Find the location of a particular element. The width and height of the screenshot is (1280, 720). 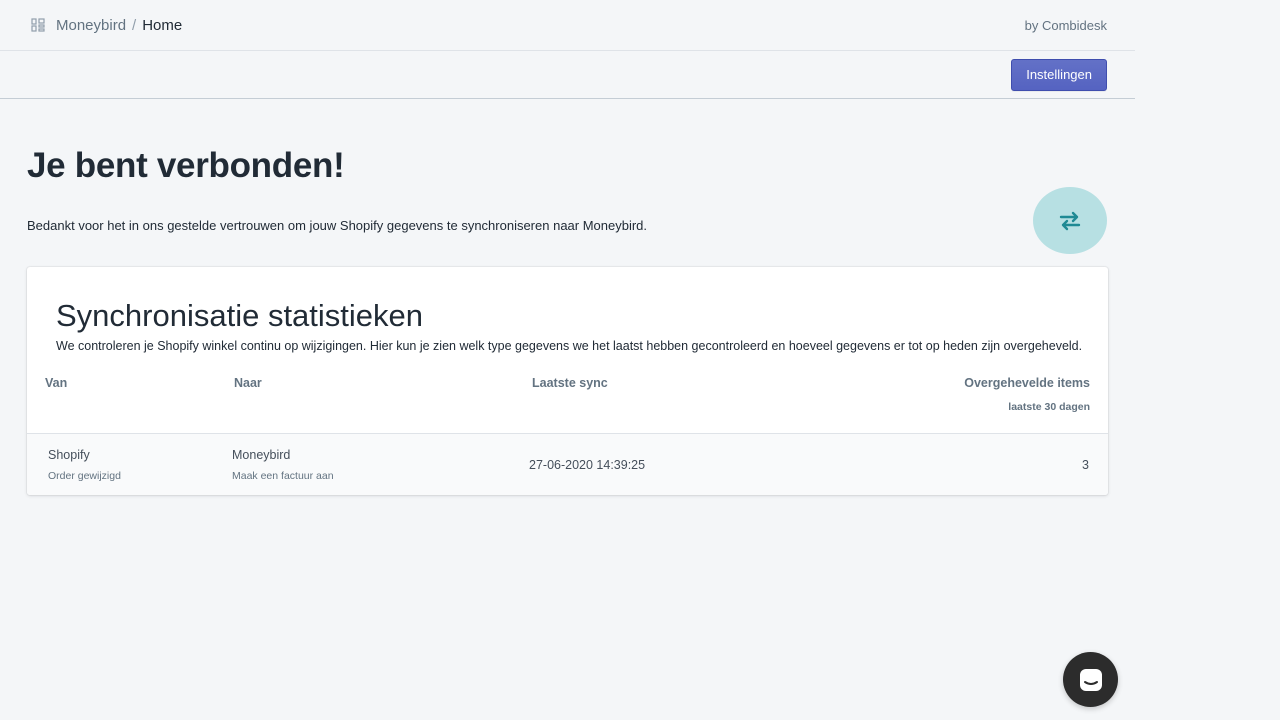

sync-status-badge is located at coordinates (1070, 220).